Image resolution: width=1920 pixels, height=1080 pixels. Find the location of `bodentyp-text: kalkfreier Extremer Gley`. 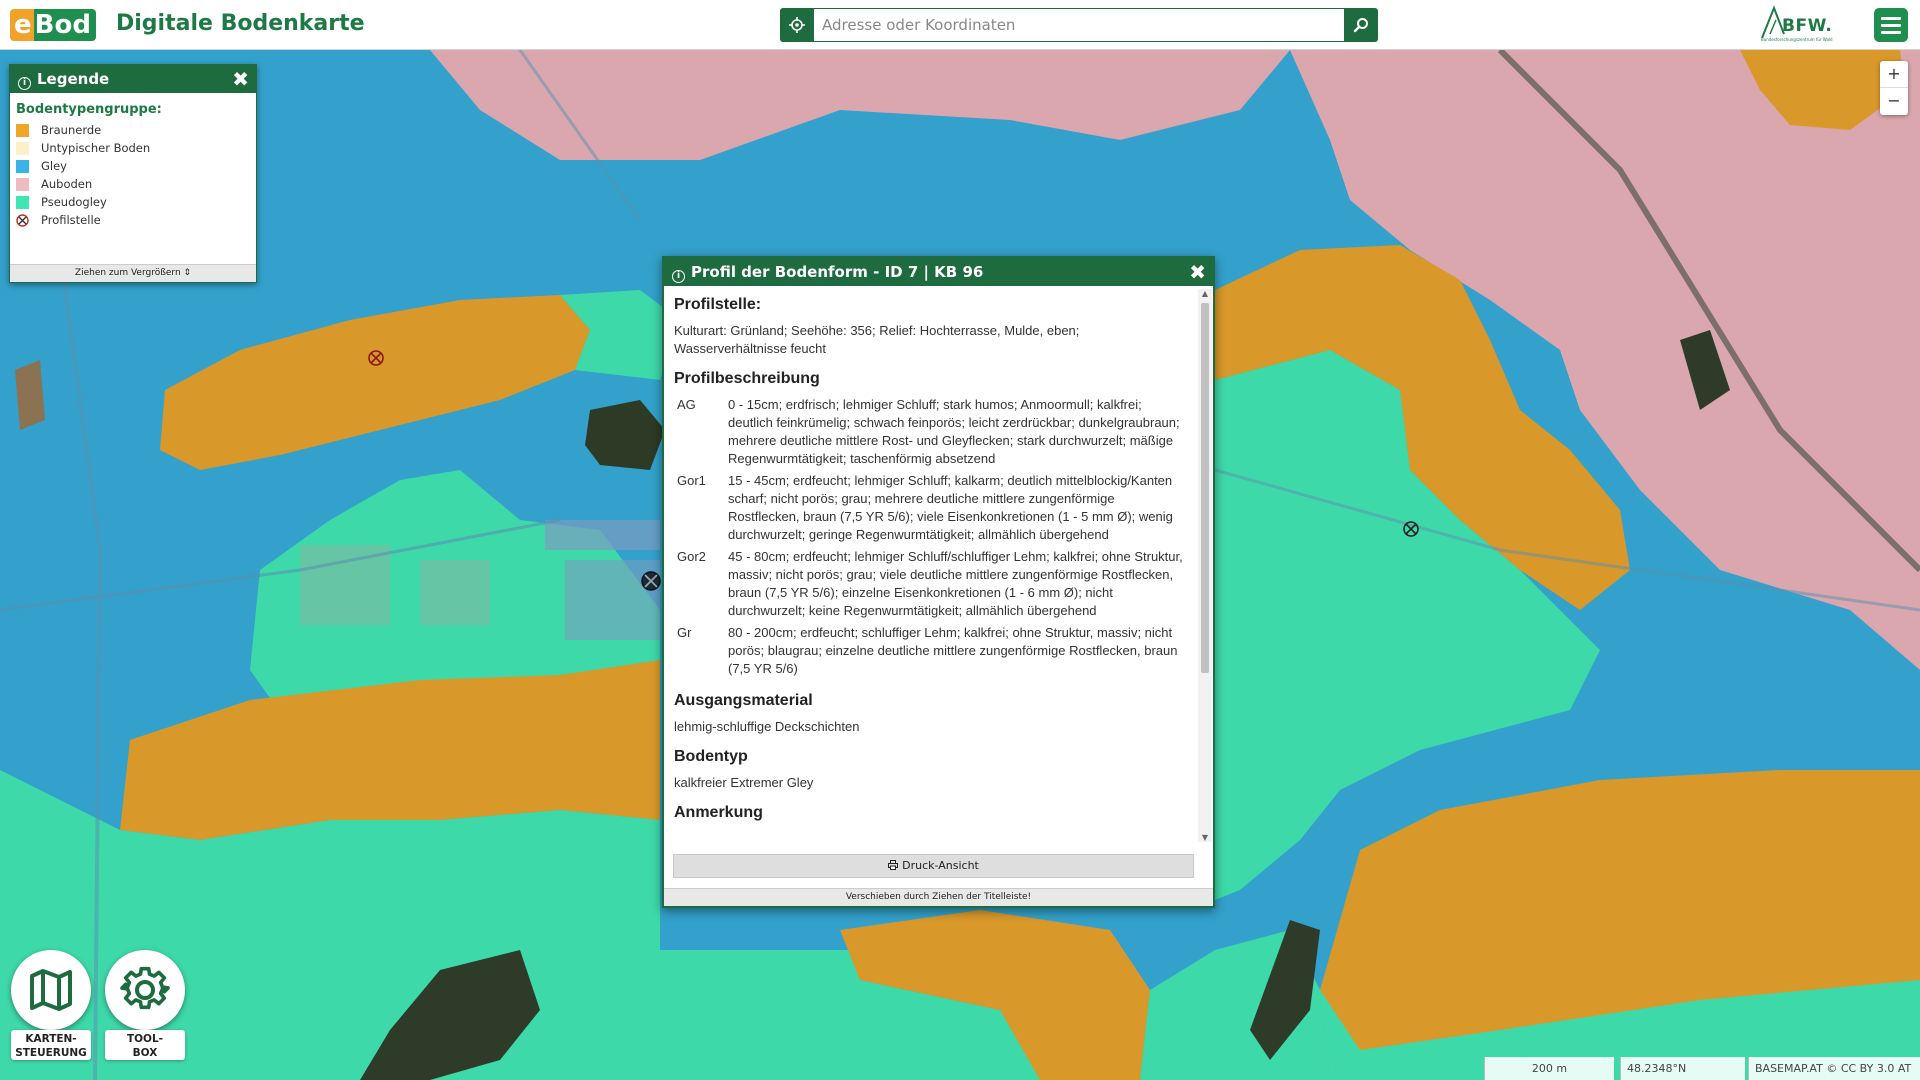

bodentyp-text: kalkfreier Extremer Gley is located at coordinates (744, 782).